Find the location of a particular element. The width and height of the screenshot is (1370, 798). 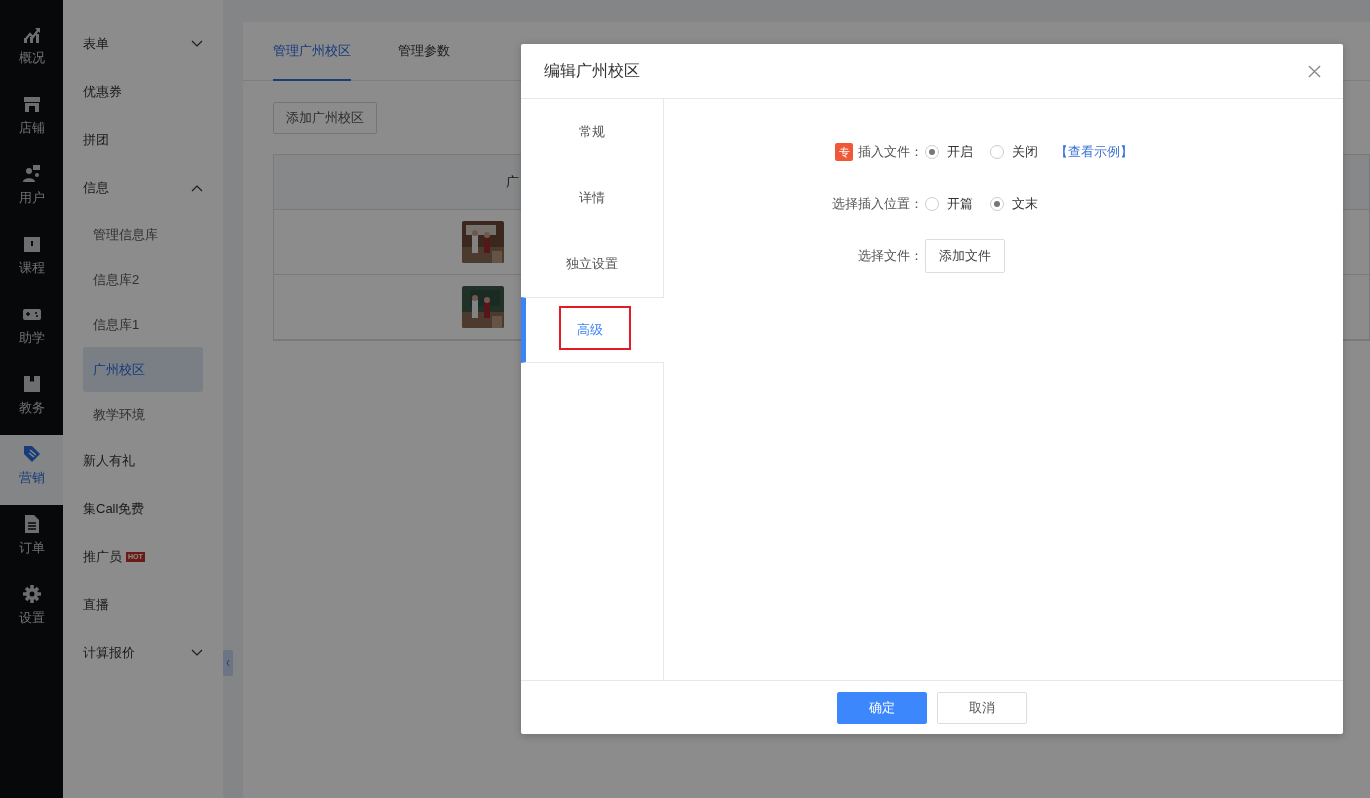

tab: 管理参数 is located at coordinates (424, 51).